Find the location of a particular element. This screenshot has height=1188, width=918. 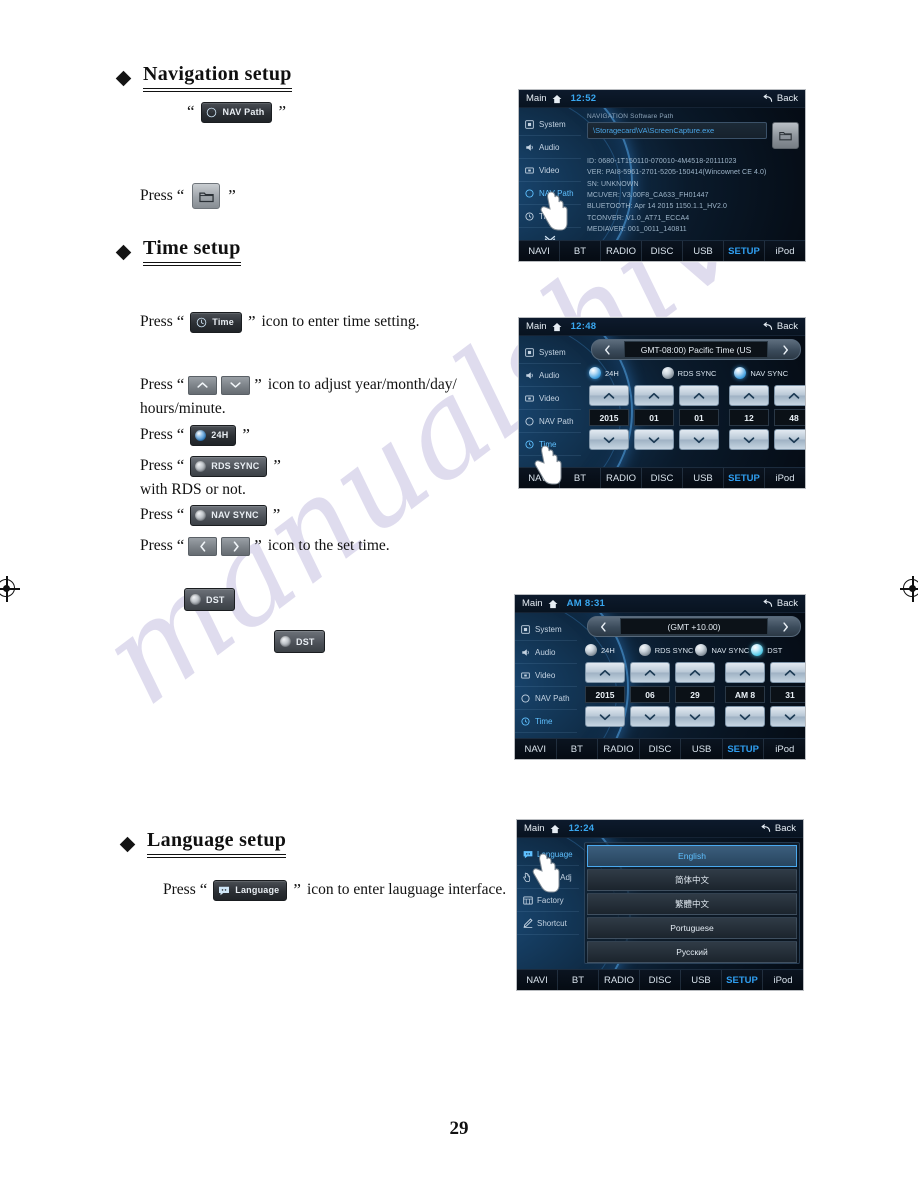

language-item-english: English is located at coordinates (692, 856).